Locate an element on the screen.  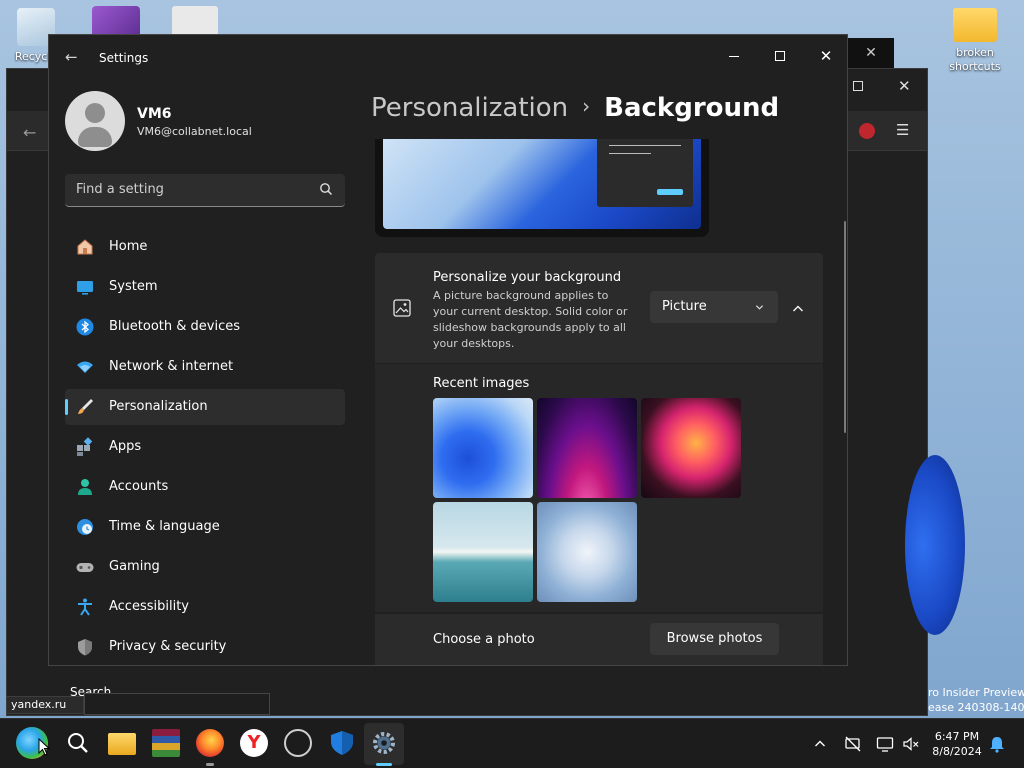
volume-mute-icon is located at coordinates (911, 744).